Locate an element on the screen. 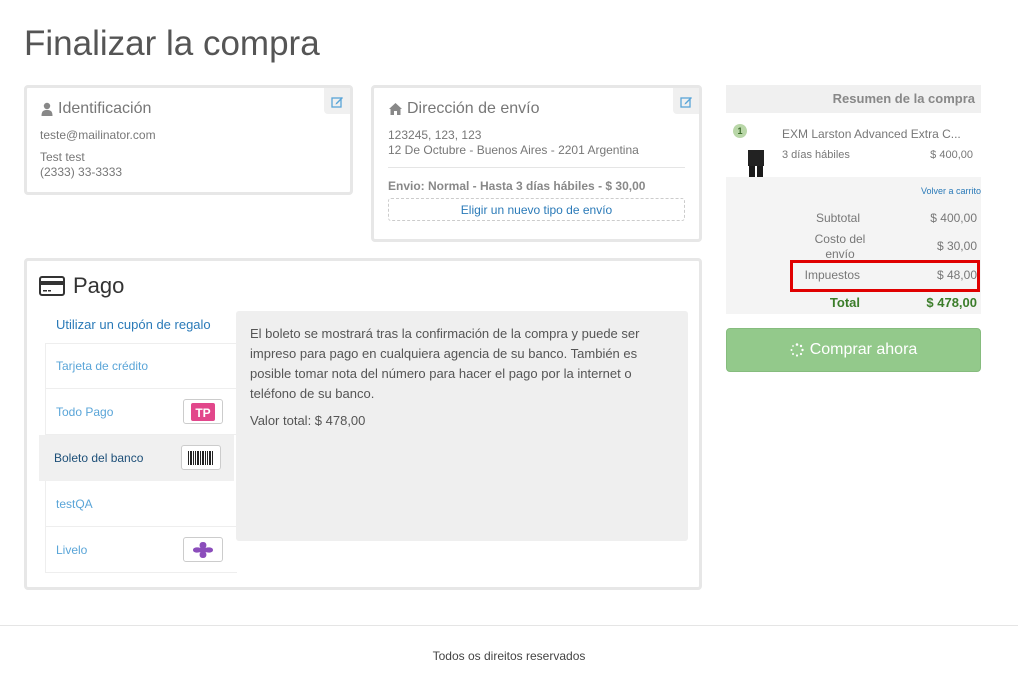  payment-method-testqa: testQA is located at coordinates (141, 504).